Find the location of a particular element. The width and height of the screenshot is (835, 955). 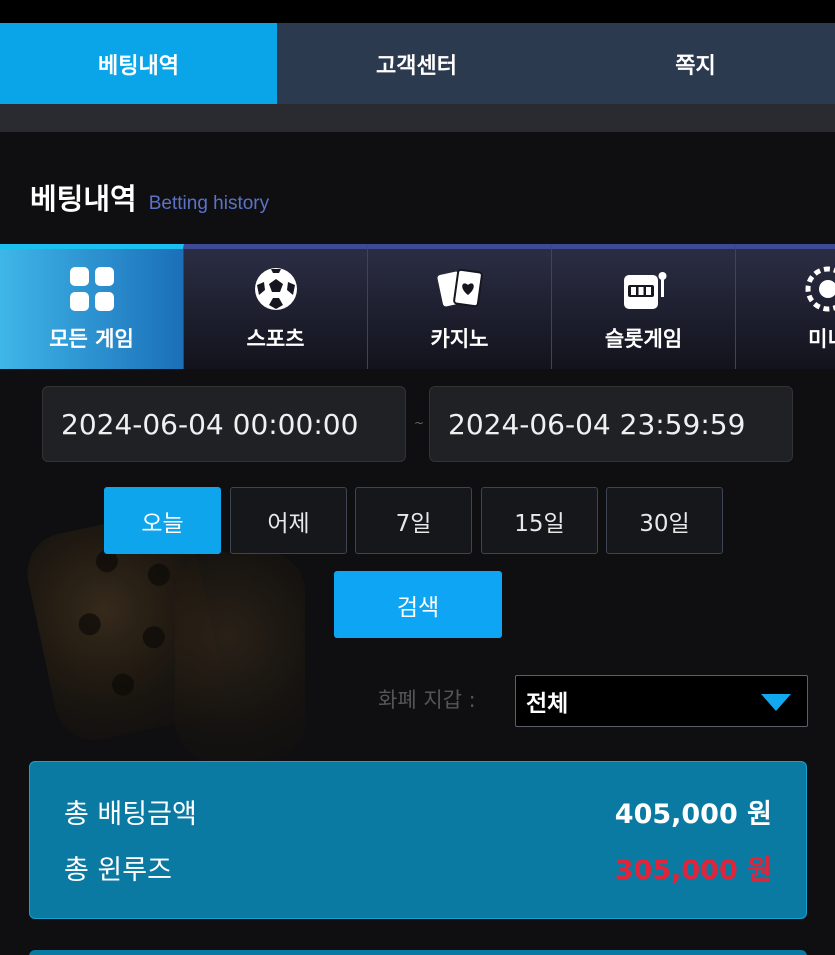

category-label: 카지노 is located at coordinates (459, 339).